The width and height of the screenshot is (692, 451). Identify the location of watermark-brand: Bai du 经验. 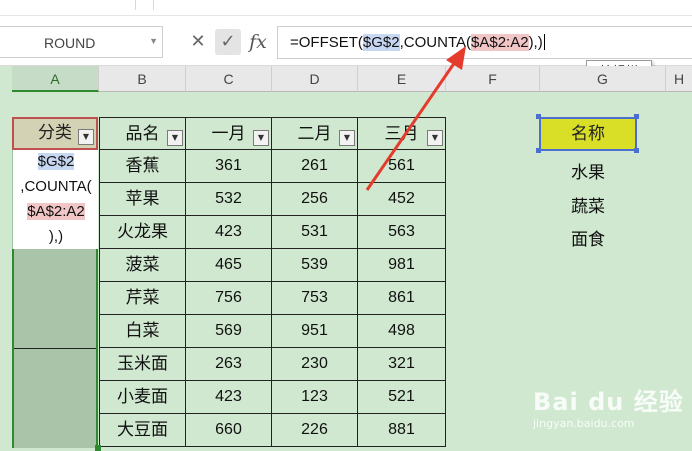
(608, 402).